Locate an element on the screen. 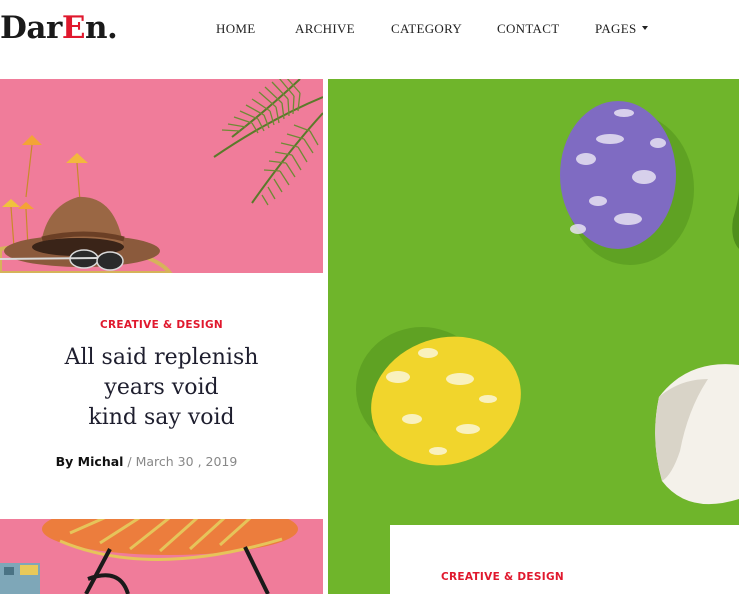 Image resolution: width=739 pixels, height=594 pixels. nav-pages: PAGES is located at coordinates (622, 29).